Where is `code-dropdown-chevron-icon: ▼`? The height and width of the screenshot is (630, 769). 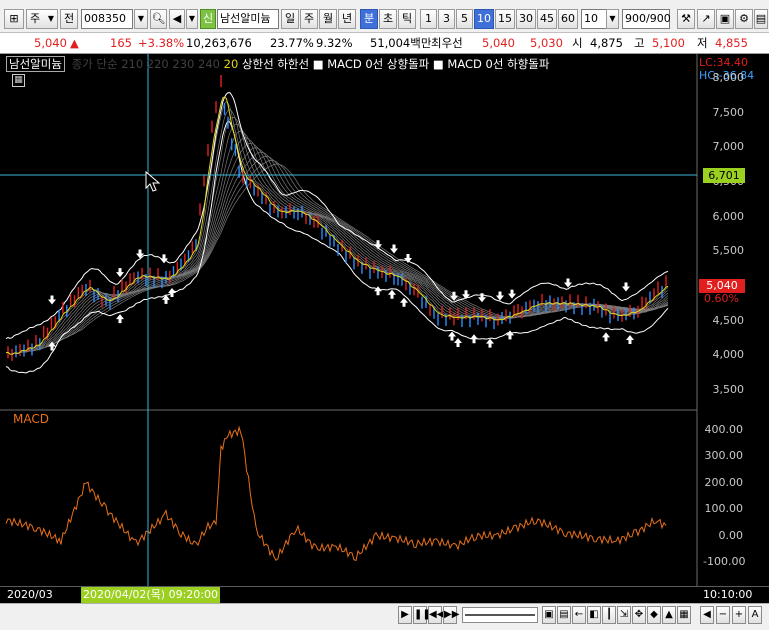 code-dropdown-chevron-icon: ▼ is located at coordinates (141, 19).